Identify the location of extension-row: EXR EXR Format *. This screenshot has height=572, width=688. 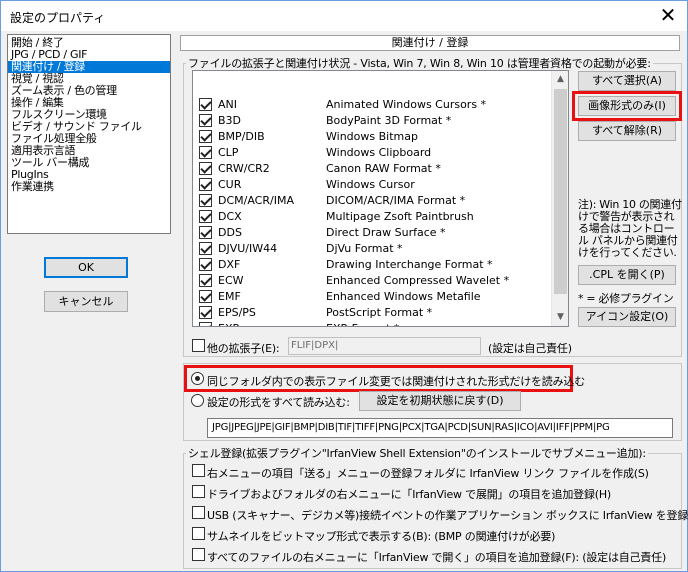
(373, 323).